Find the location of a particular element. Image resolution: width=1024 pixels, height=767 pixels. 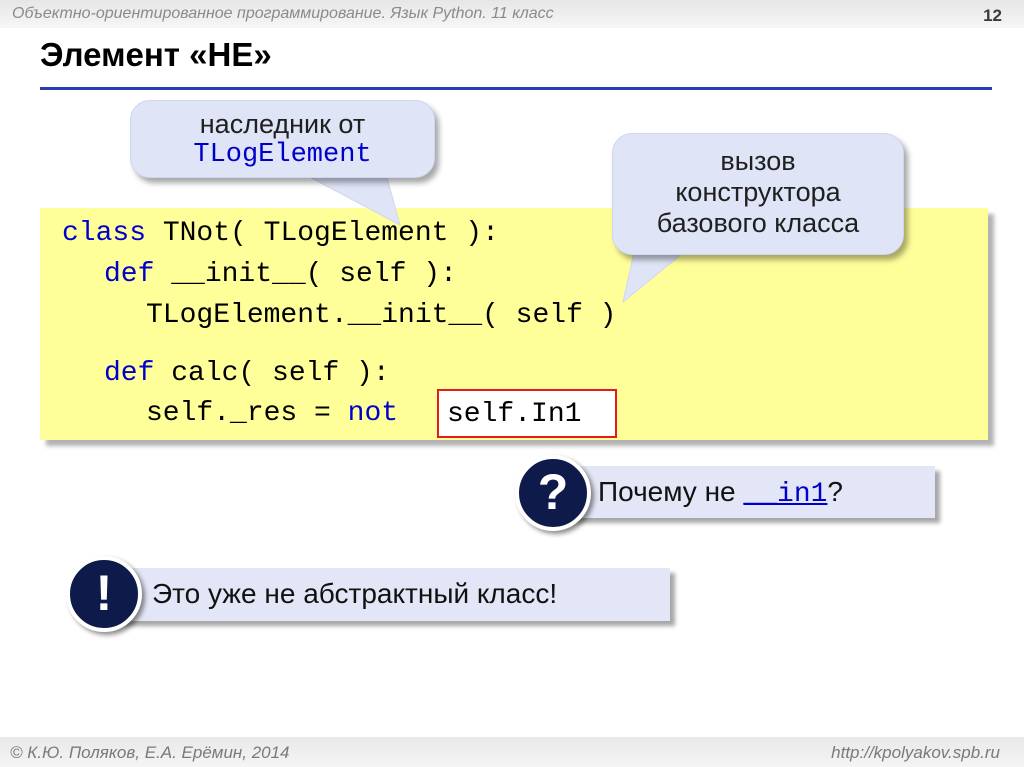

question-mark-icon: ? is located at coordinates (553, 493).